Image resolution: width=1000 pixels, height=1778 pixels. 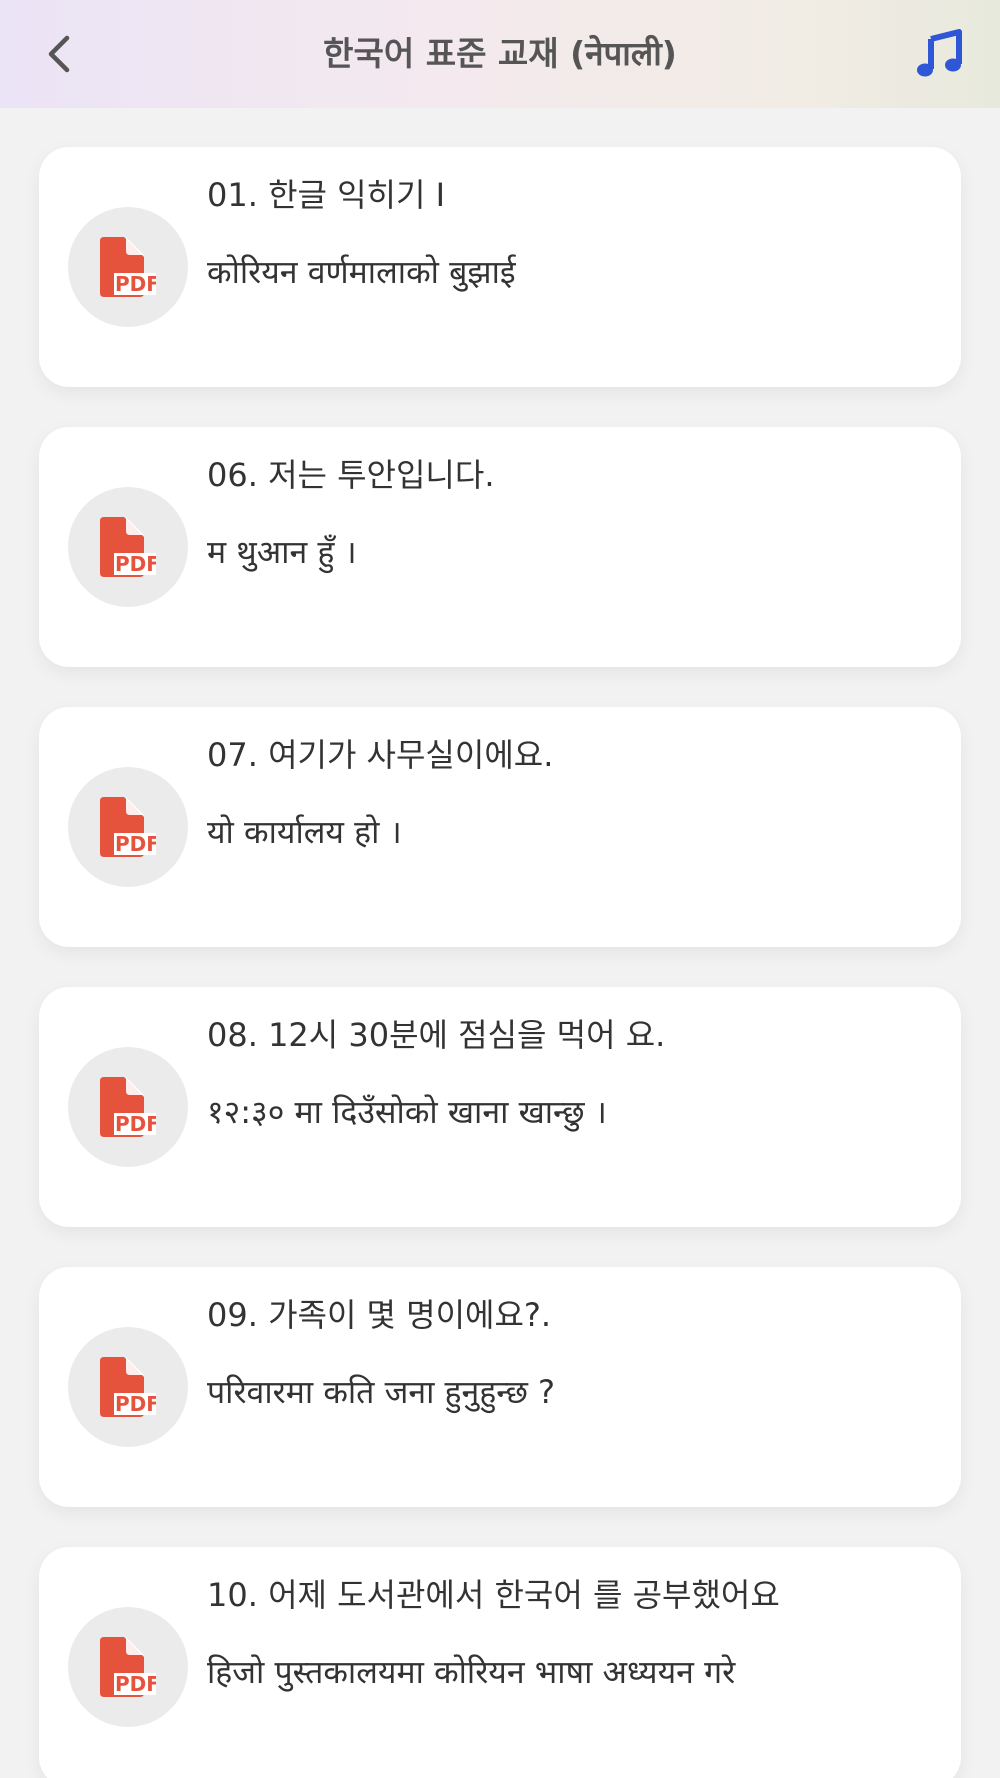 What do you see at coordinates (500, 547) in the screenshot?
I see `lesson-card: PDF 06. 저는 투안입니다. म थुआन हुँ ।` at bounding box center [500, 547].